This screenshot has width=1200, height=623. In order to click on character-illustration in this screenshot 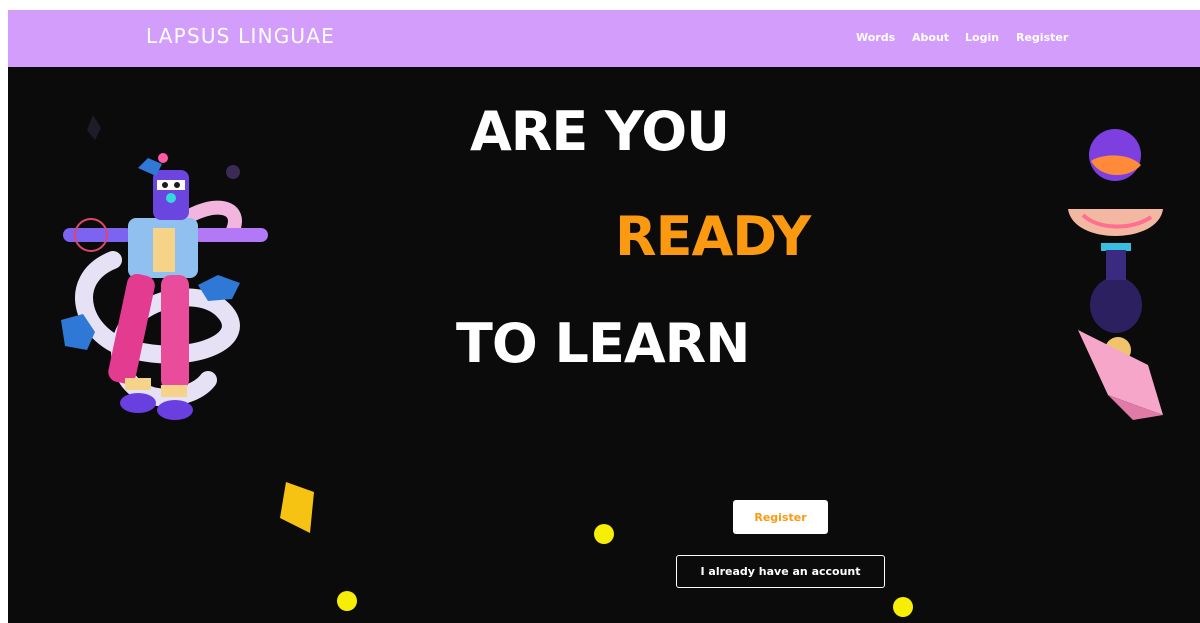, I will do `click(164, 267)`.